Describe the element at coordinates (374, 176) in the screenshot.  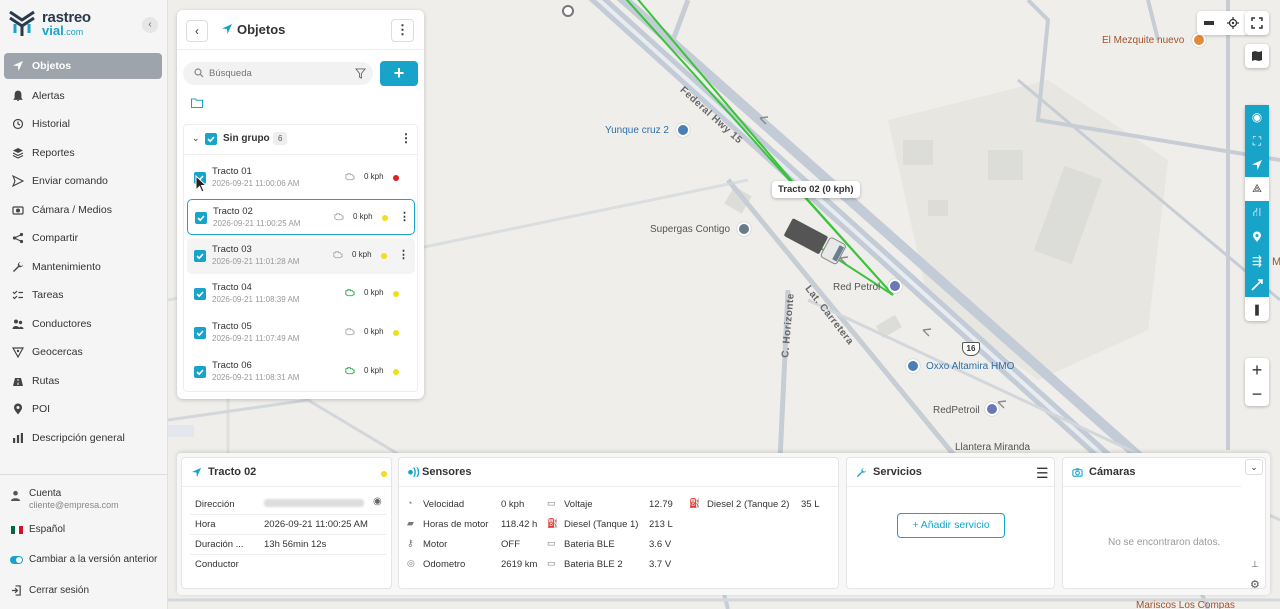
I see `object-speed: 0 kph` at that location.